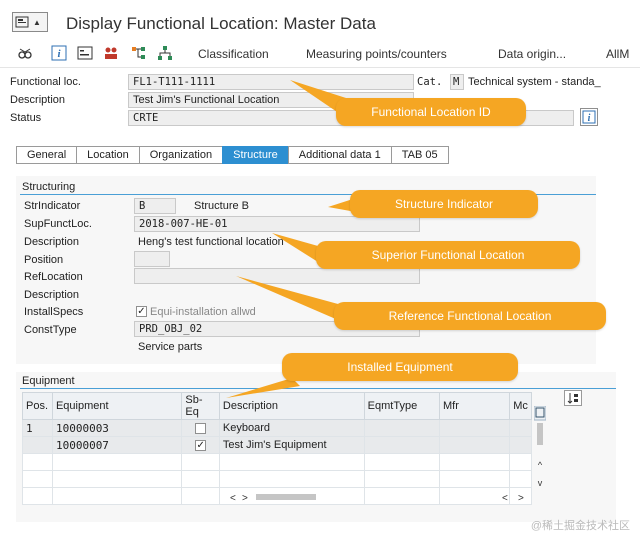 The image size is (640, 539). What do you see at coordinates (58, 224) in the screenshot?
I see `sup-funcloc-label: SupFunctLoc.` at bounding box center [58, 224].